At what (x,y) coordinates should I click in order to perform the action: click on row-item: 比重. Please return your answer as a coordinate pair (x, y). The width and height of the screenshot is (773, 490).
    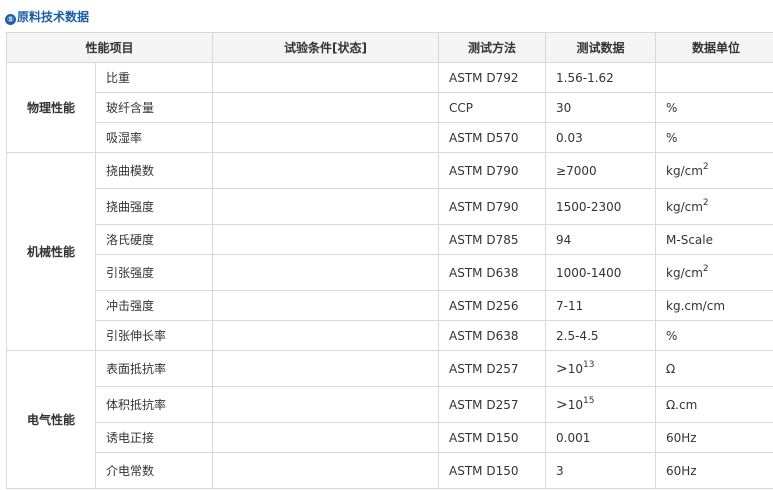
    Looking at the image, I should click on (154, 77).